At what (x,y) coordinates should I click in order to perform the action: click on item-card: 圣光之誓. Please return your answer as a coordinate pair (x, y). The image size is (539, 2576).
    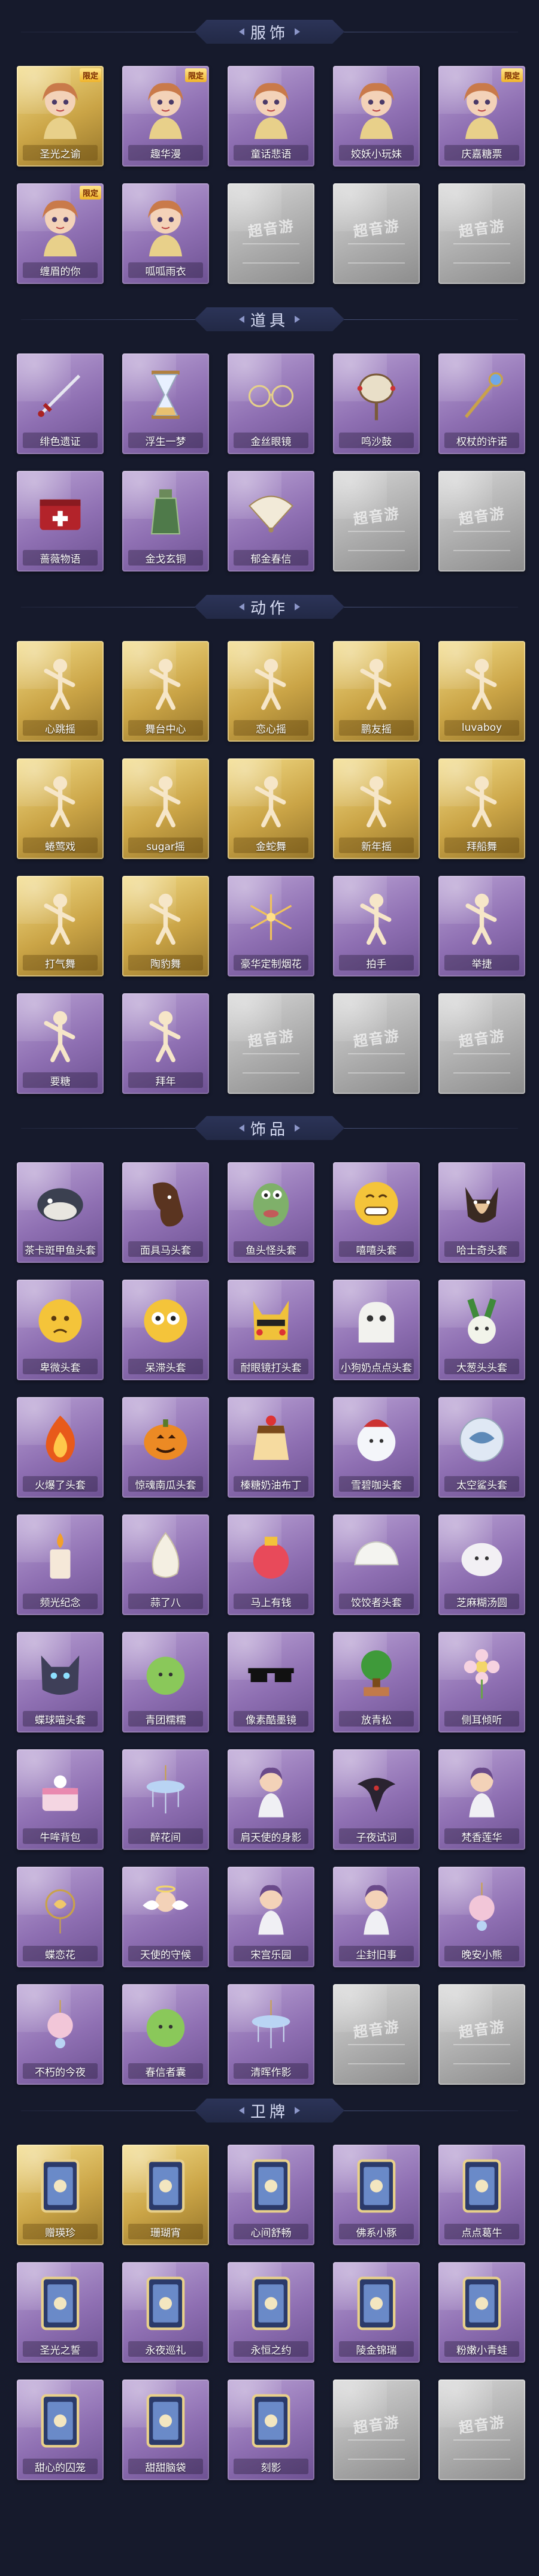
    Looking at the image, I should click on (60, 2312).